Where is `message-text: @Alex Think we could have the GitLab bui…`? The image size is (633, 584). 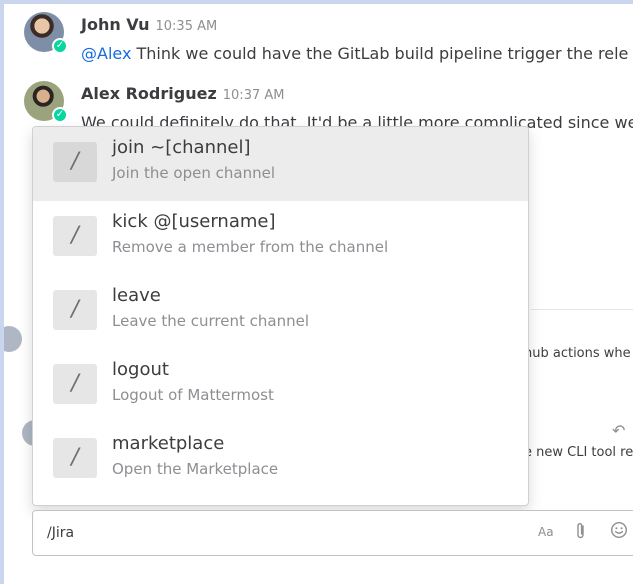
message-text: @Alex Think we could have the GitLab bui… is located at coordinates (354, 53).